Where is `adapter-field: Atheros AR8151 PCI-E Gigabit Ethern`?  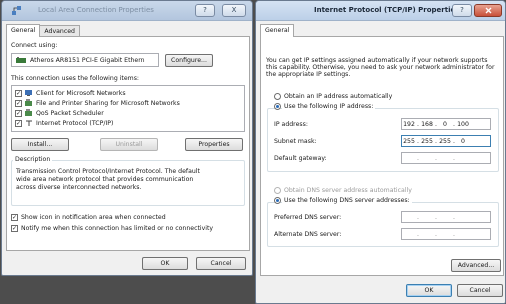 adapter-field: Atheros AR8151 PCI-E Gigabit Ethern is located at coordinates (85, 60).